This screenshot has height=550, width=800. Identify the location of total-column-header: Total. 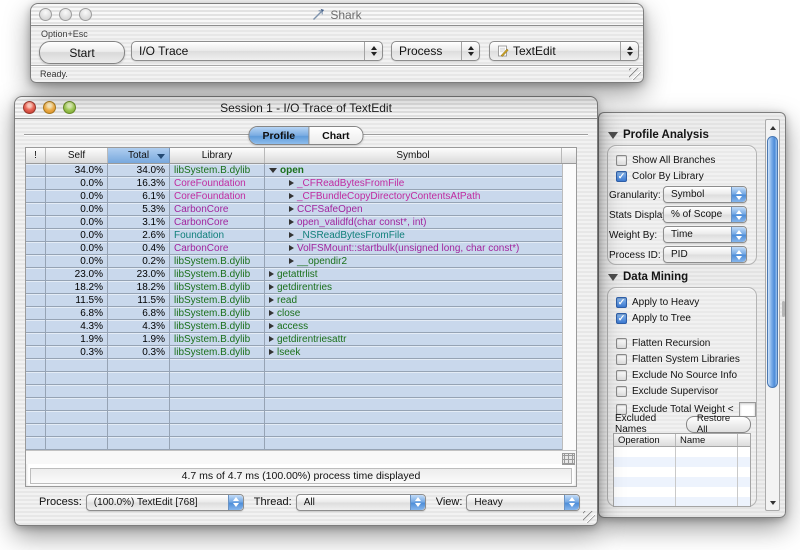
(139, 155).